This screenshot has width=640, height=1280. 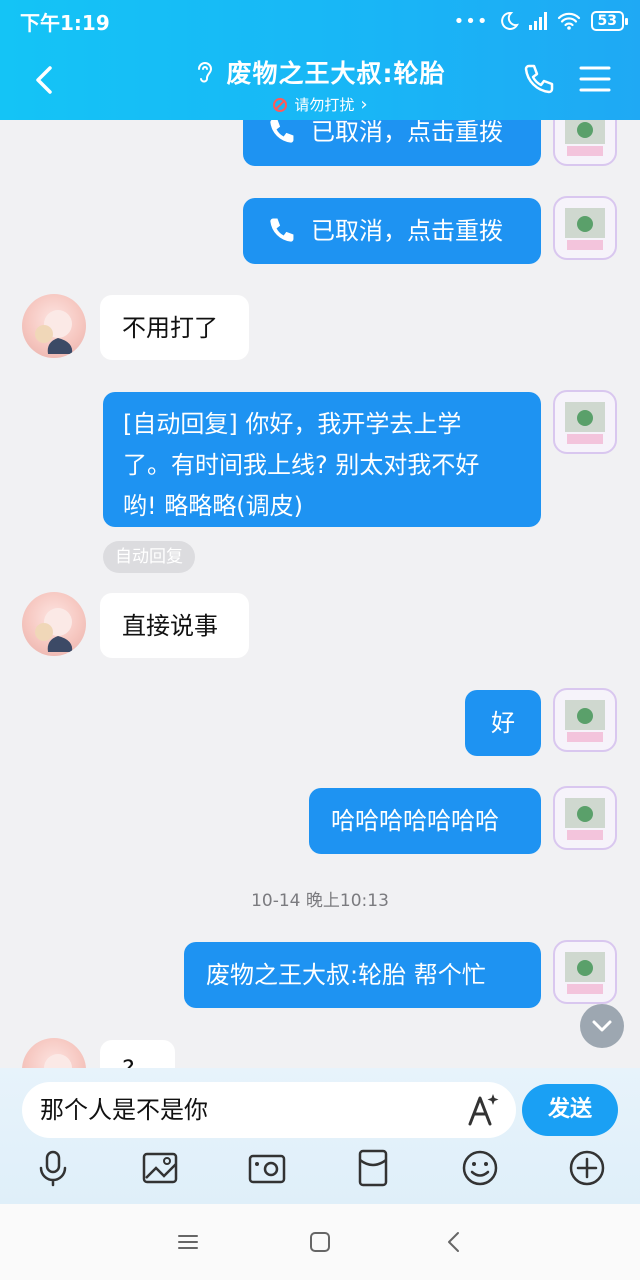 What do you see at coordinates (45, 80) in the screenshot?
I see `back-button` at bounding box center [45, 80].